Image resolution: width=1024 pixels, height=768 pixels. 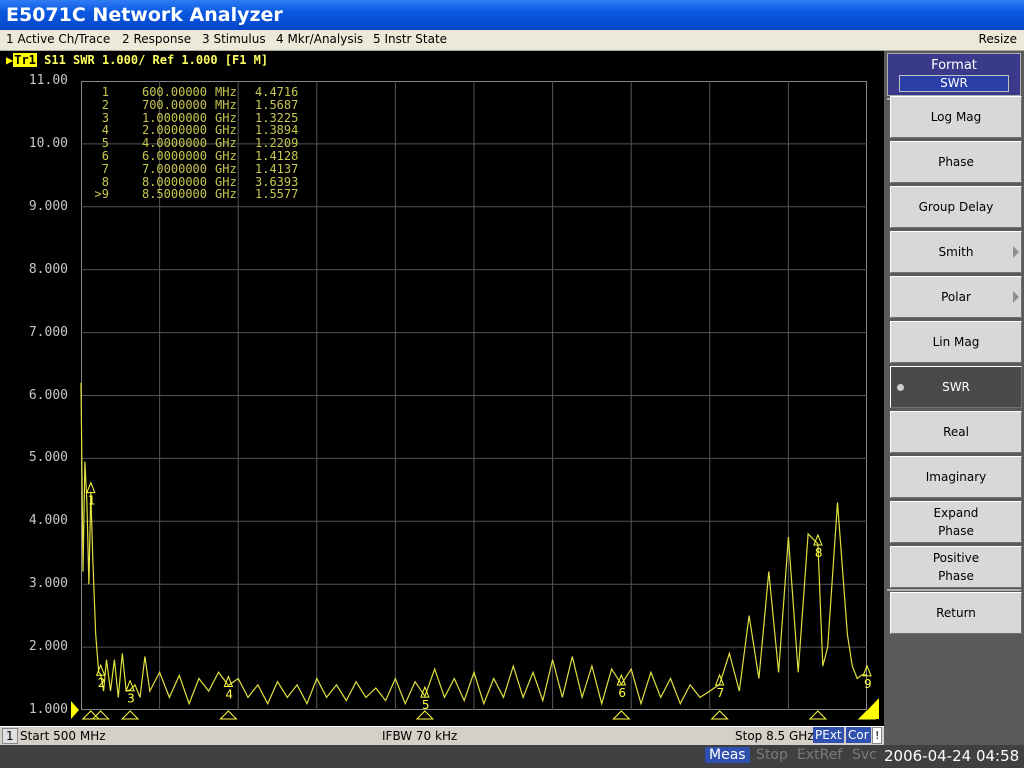 I want to click on softkey-group-delay: Group Delay, so click(x=956, y=207).